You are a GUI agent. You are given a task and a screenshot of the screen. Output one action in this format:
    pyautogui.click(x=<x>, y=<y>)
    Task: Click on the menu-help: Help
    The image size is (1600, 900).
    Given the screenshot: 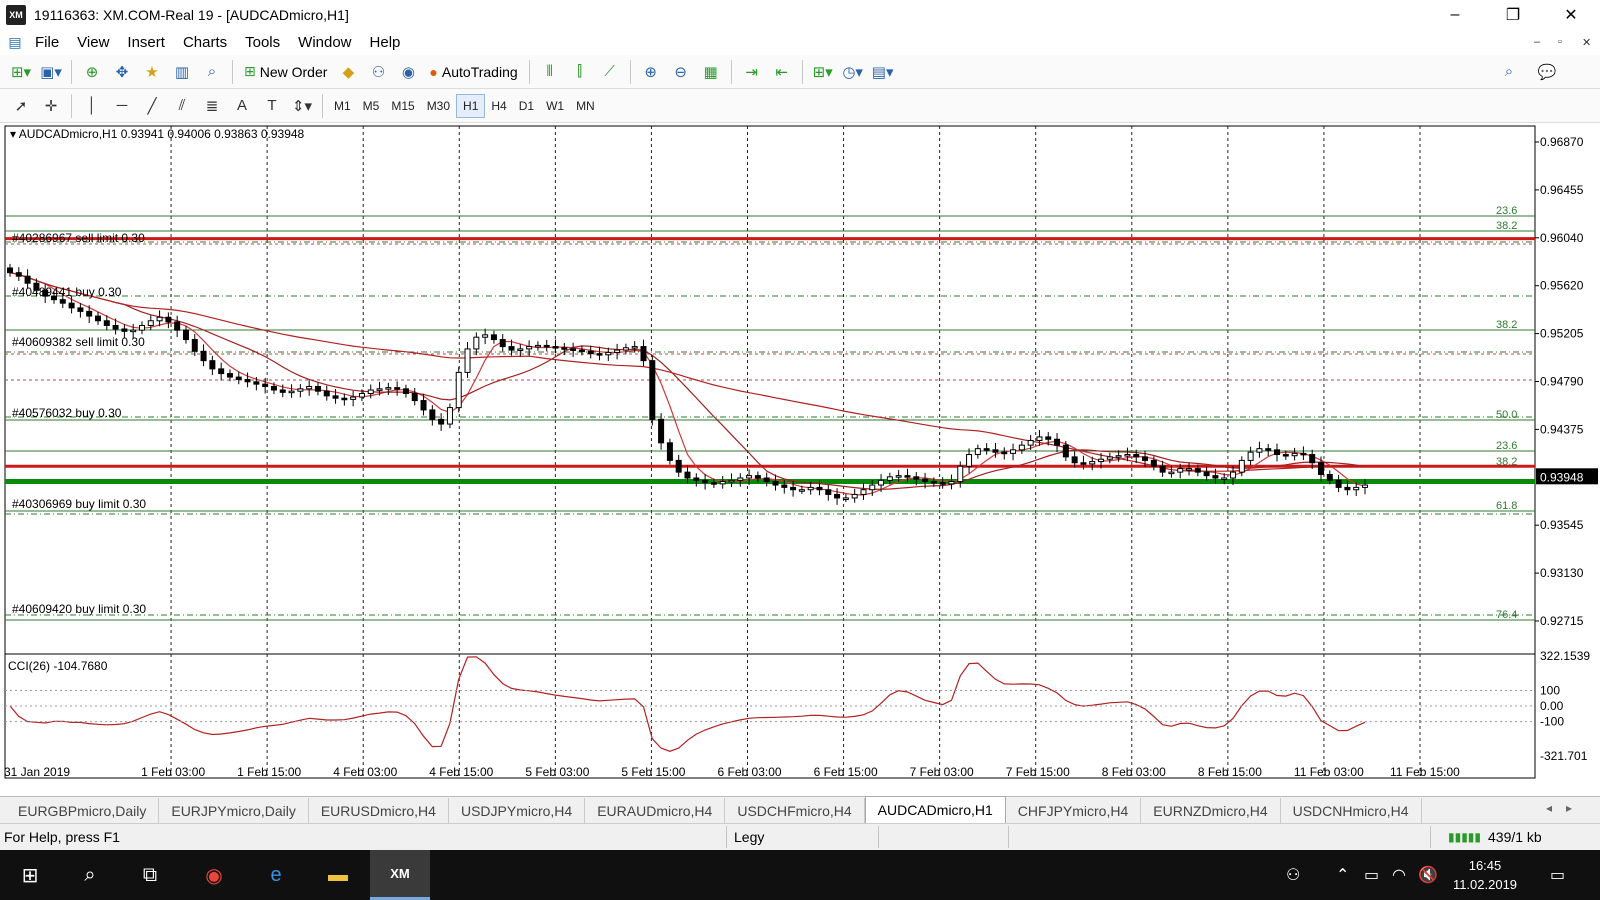 What is the action you would take?
    pyautogui.click(x=385, y=42)
    